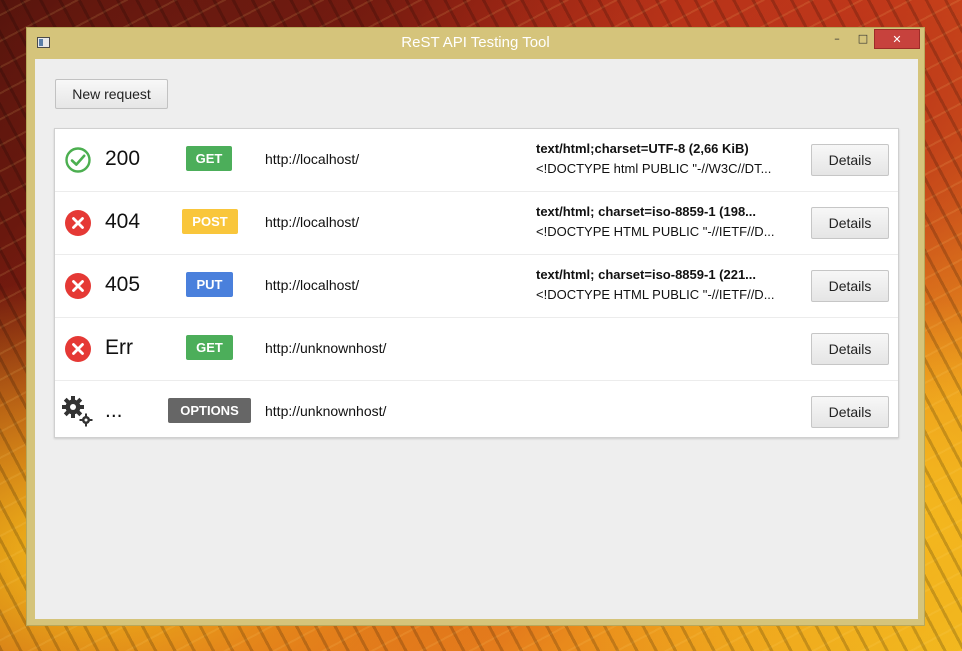 Image resolution: width=962 pixels, height=651 pixels. I want to click on method-badge: POST, so click(210, 221).